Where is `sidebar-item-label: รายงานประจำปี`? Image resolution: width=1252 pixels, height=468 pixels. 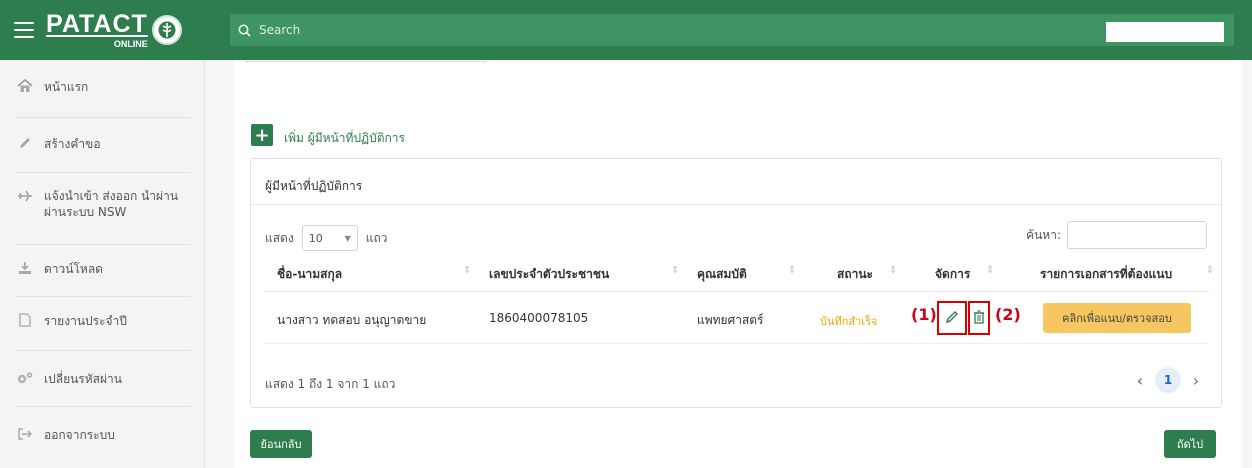
sidebar-item-label: รายงานประจำปี is located at coordinates (85, 321).